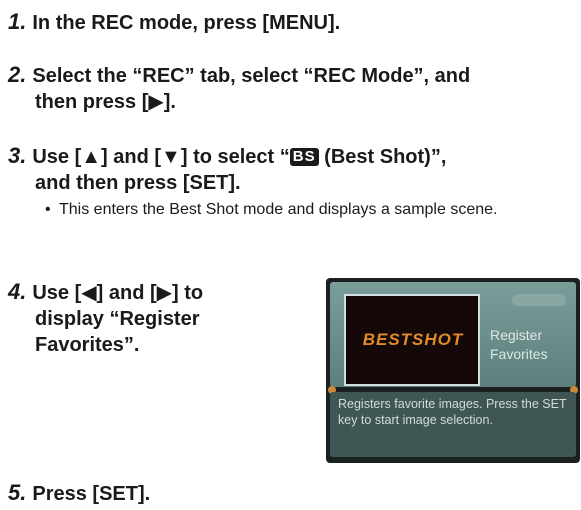 The height and width of the screenshot is (510, 581). Describe the element at coordinates (17, 21) in the screenshot. I see `step-number: 1.` at that location.